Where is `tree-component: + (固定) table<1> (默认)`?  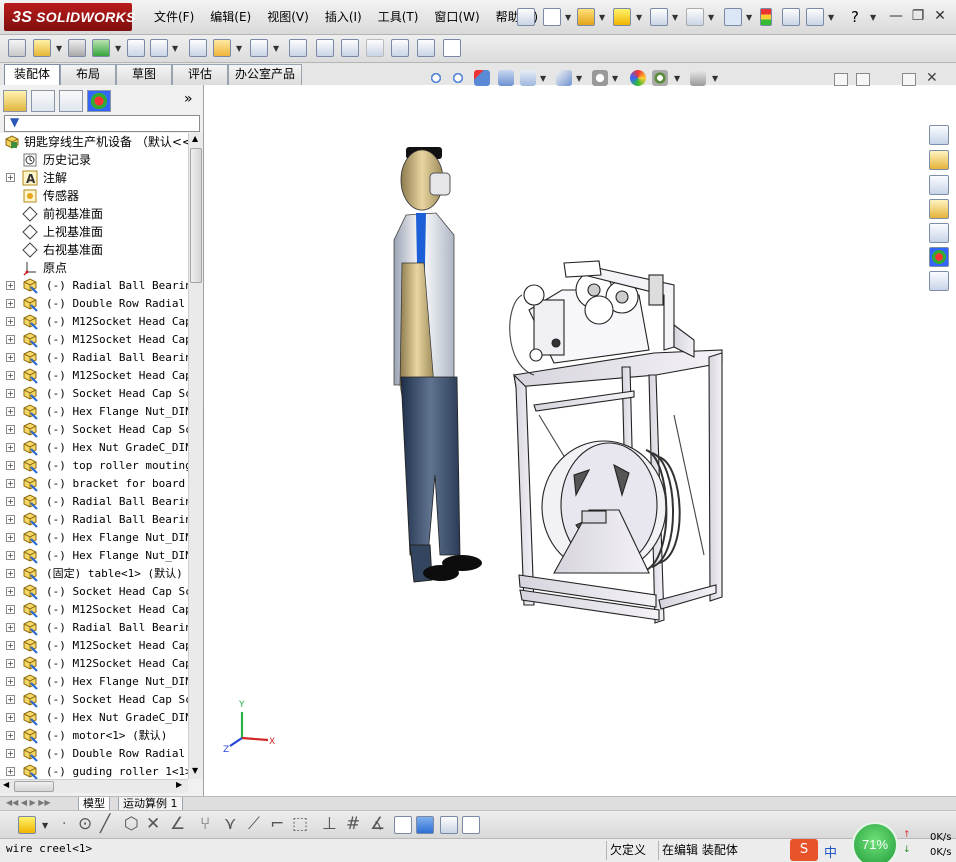
tree-component: + (固定) table<1> (默认) is located at coordinates (94, 574).